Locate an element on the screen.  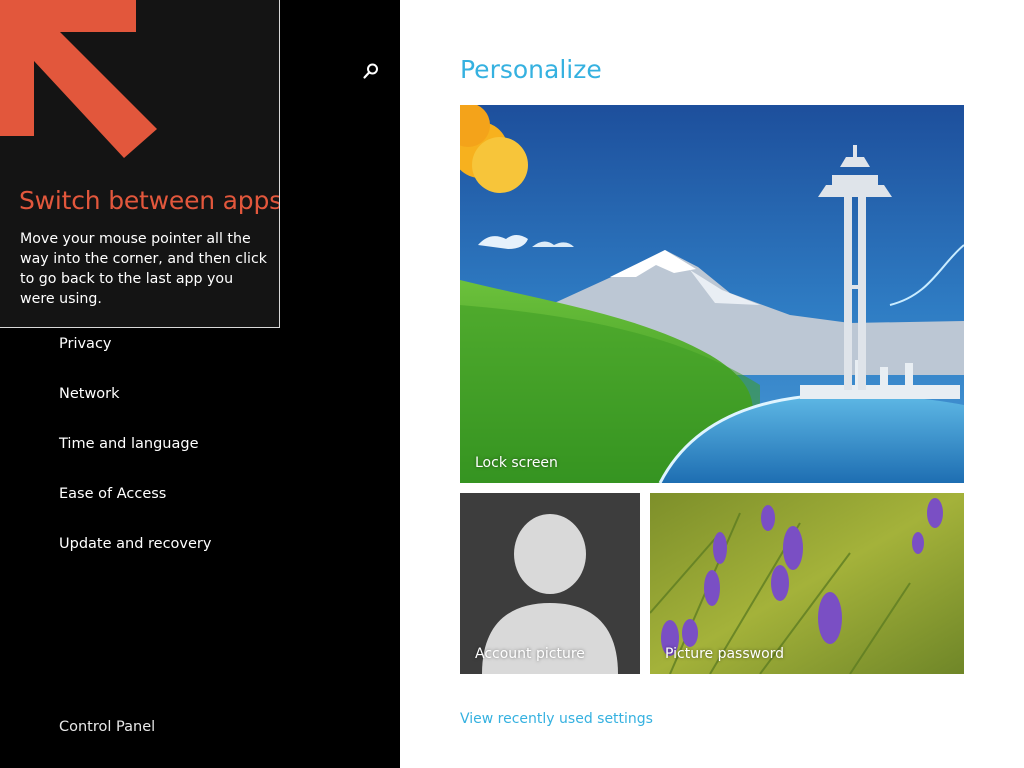
sidebar-item-update-and-recovery: Update and recovery is located at coordinates (135, 544).